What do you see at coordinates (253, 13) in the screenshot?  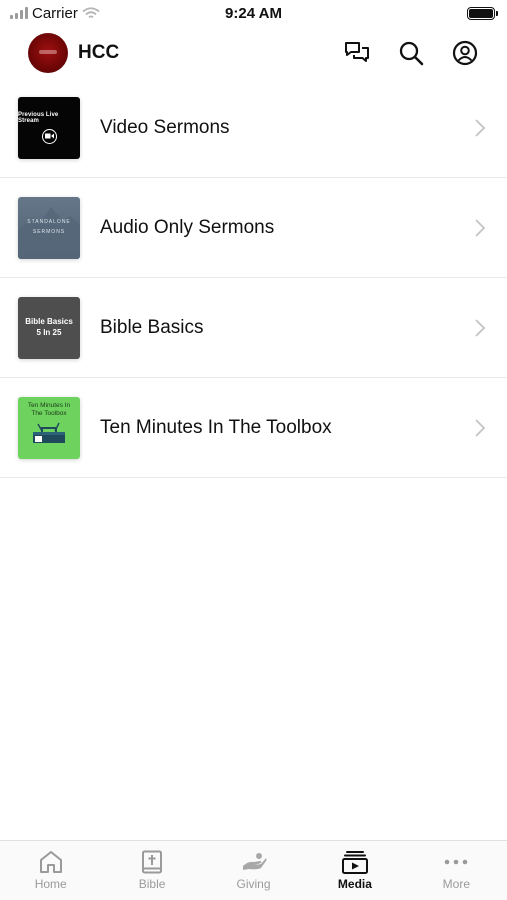 I see `status-bar: Carrier 9:24 AM` at bounding box center [253, 13].